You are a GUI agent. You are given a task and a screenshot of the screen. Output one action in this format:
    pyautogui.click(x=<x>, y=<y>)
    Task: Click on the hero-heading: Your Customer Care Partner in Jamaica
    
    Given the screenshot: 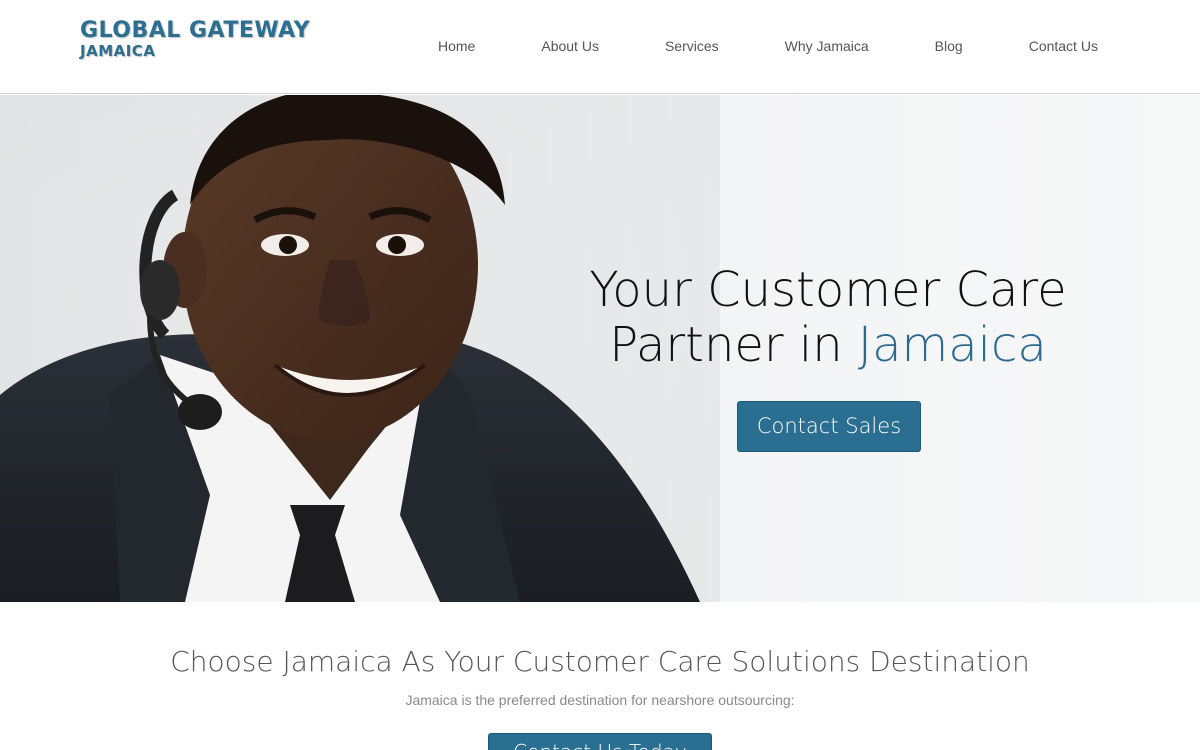 What is the action you would take?
    pyautogui.click(x=828, y=318)
    